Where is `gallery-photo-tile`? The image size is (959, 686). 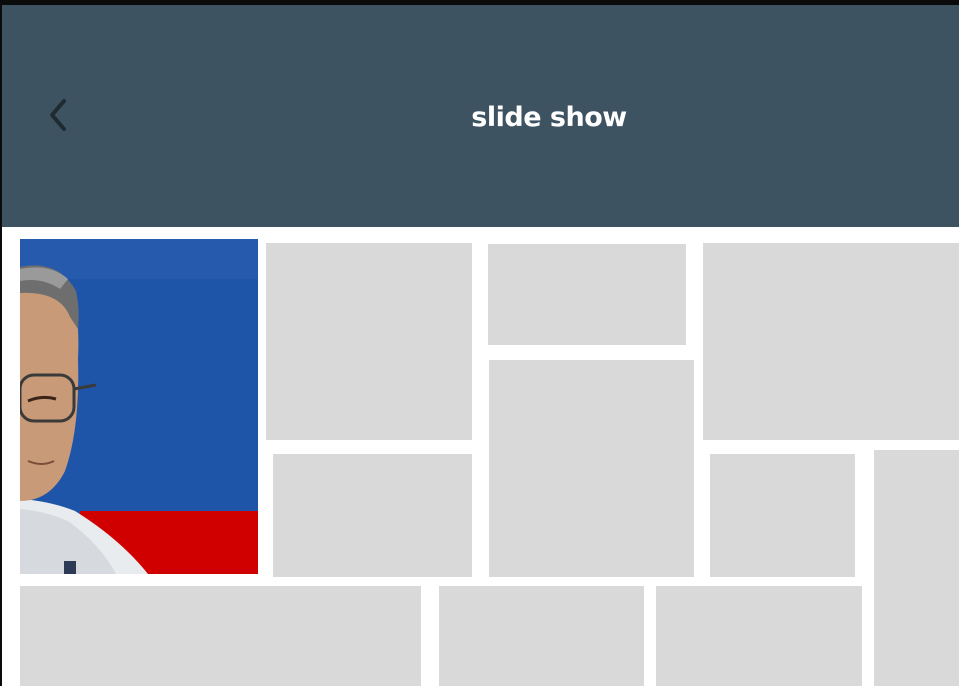 gallery-photo-tile is located at coordinates (139, 406).